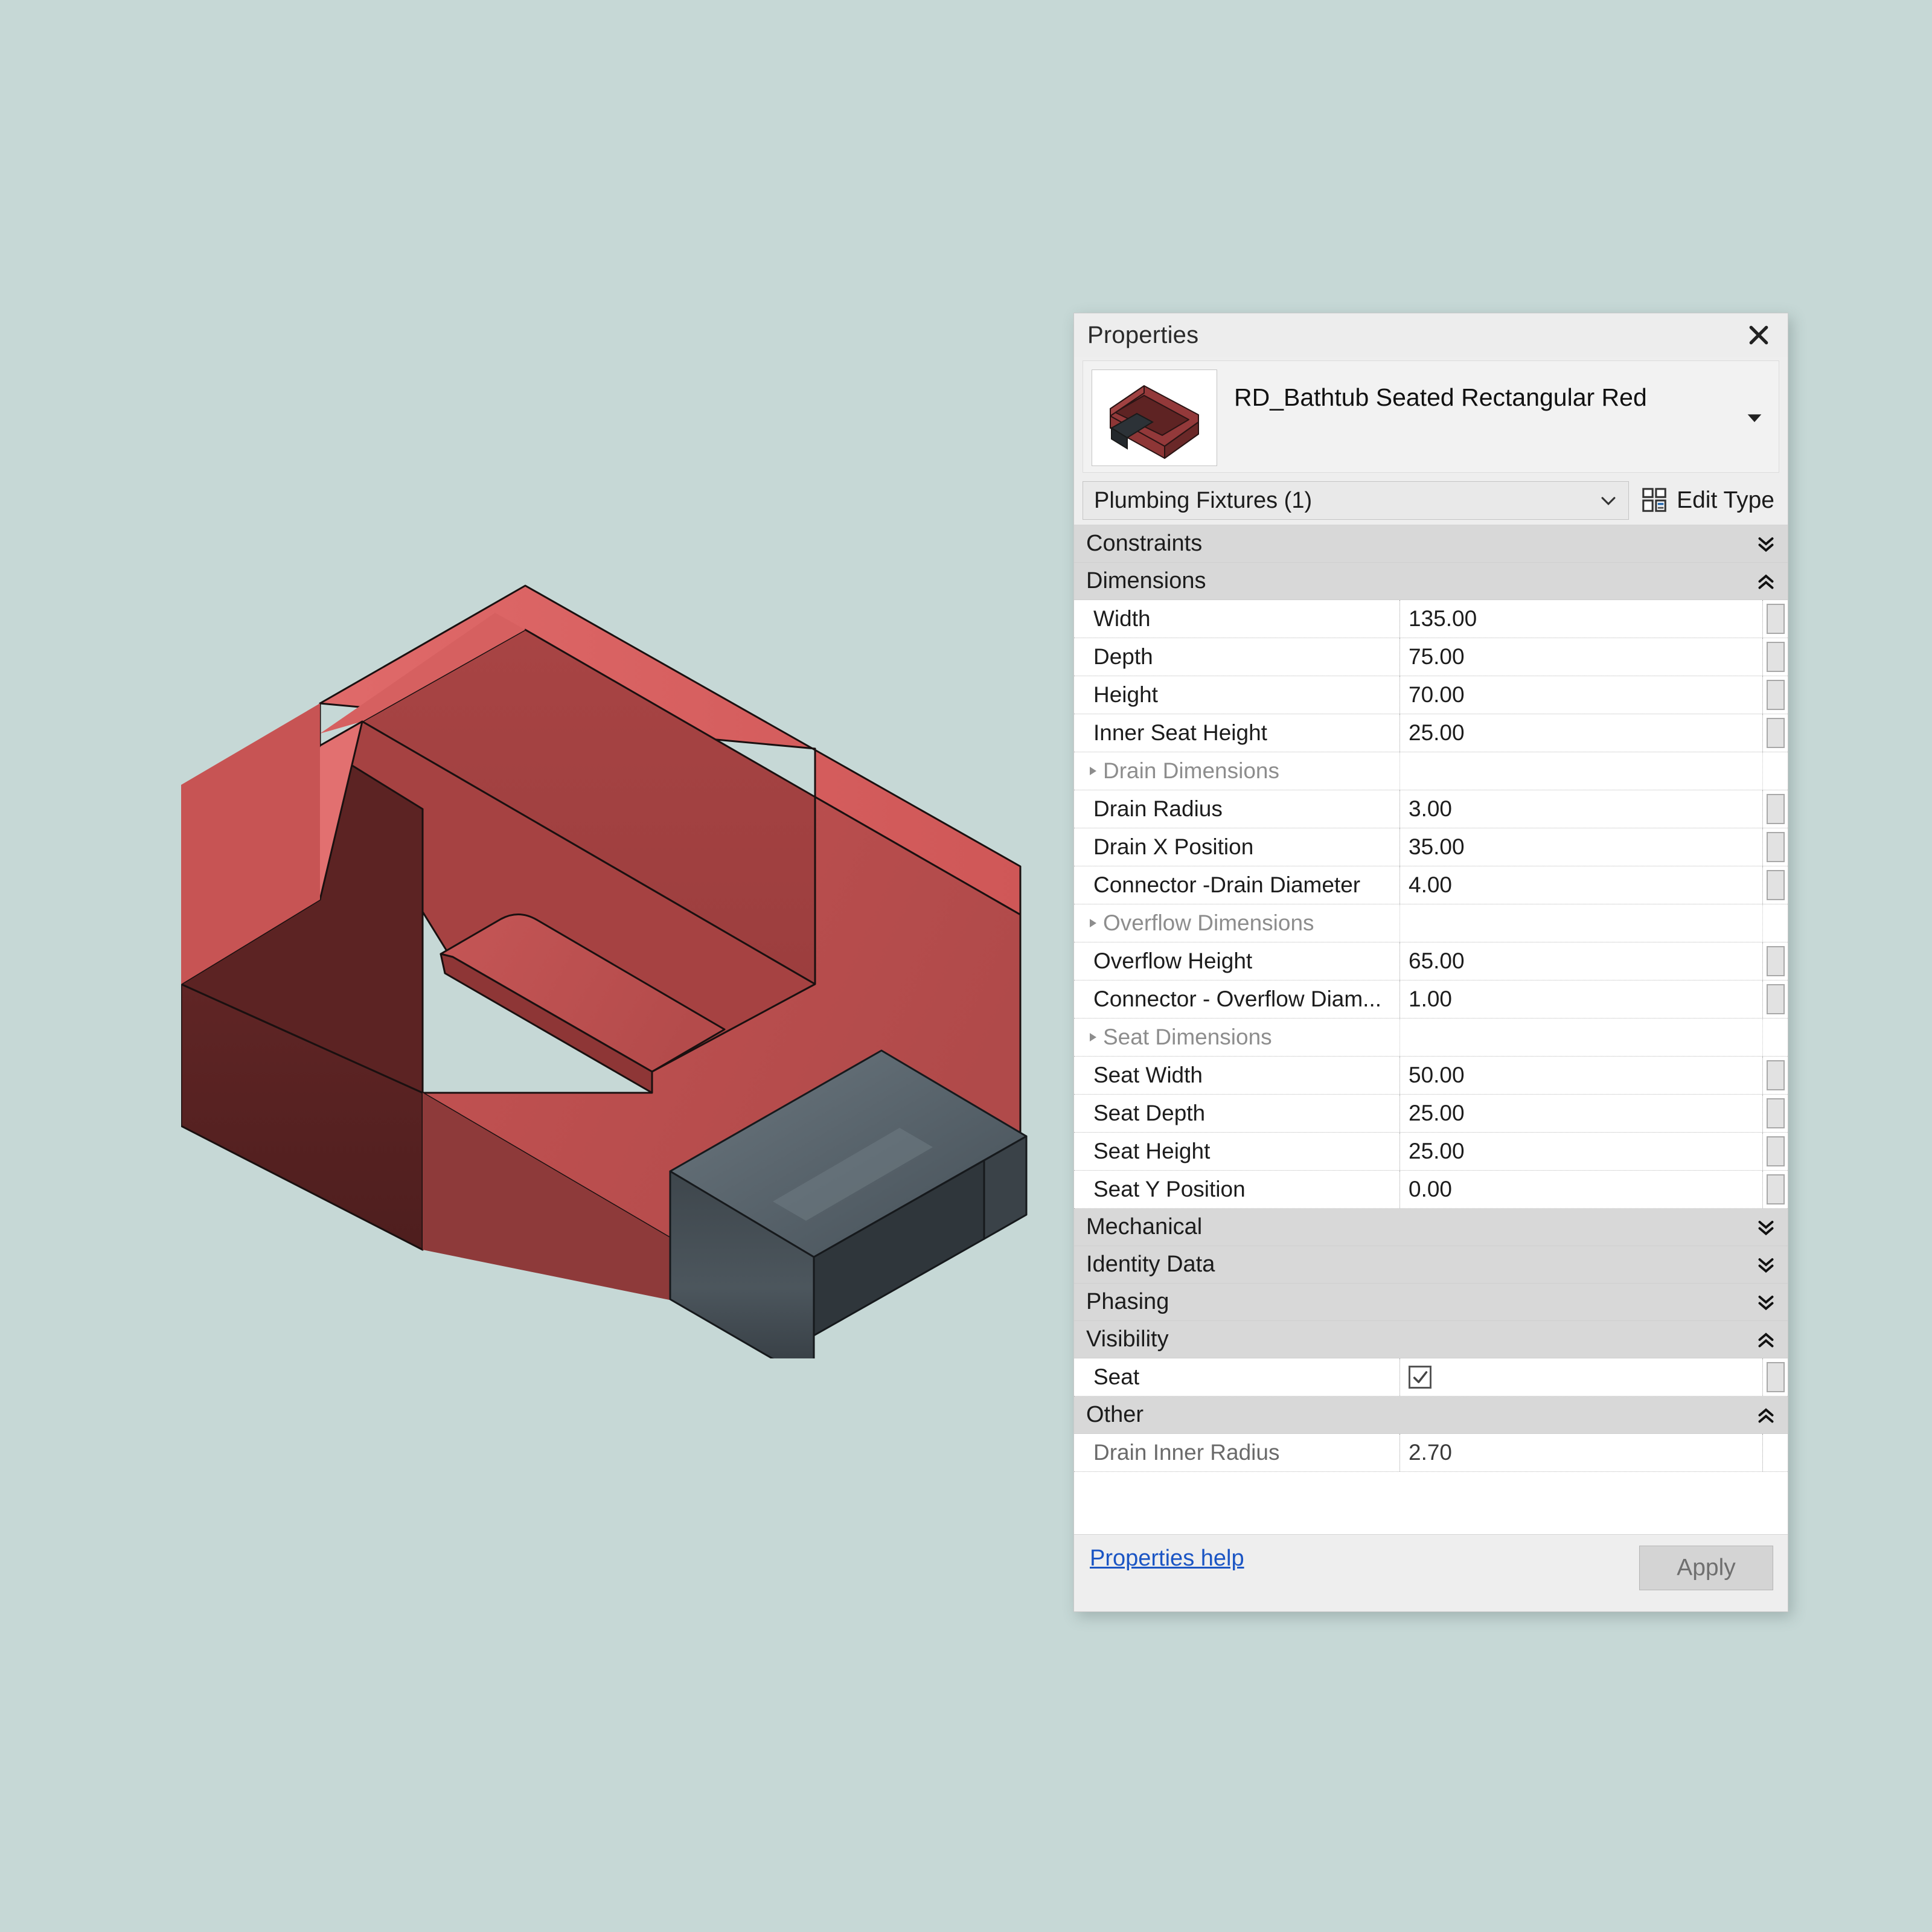 Image resolution: width=1932 pixels, height=1932 pixels. I want to click on type-selector: RD_Bathtub Seated Rectangular Red, so click(1431, 416).